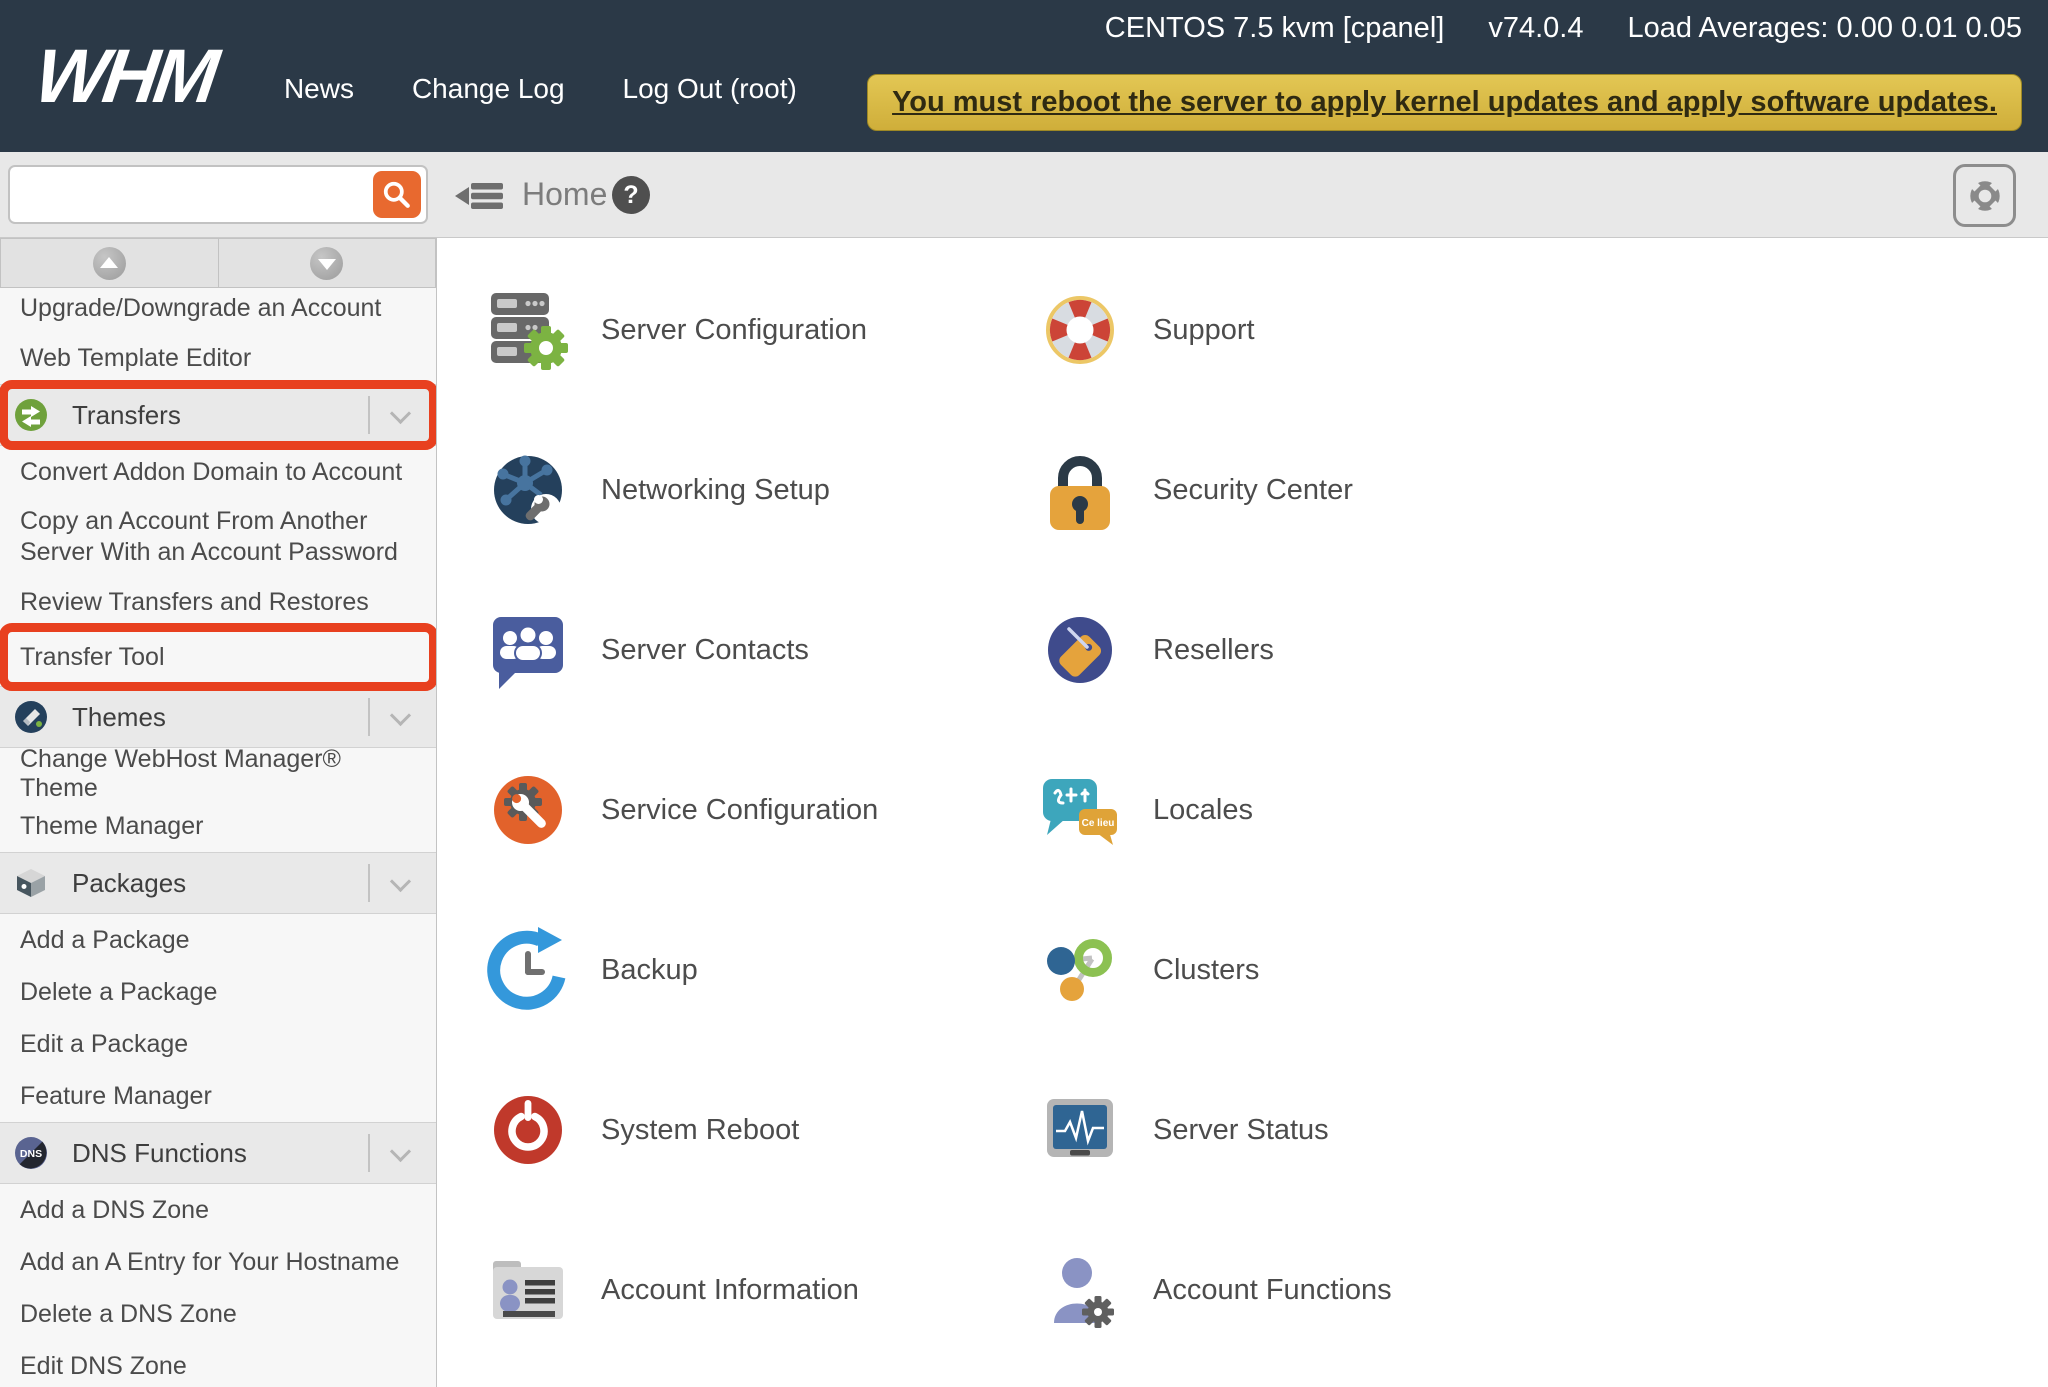 The image size is (2048, 1387). Describe the element at coordinates (218, 1262) in the screenshot. I see `sidebar-item-add-a-entry: Add an A Entry for Your Hostname` at that location.